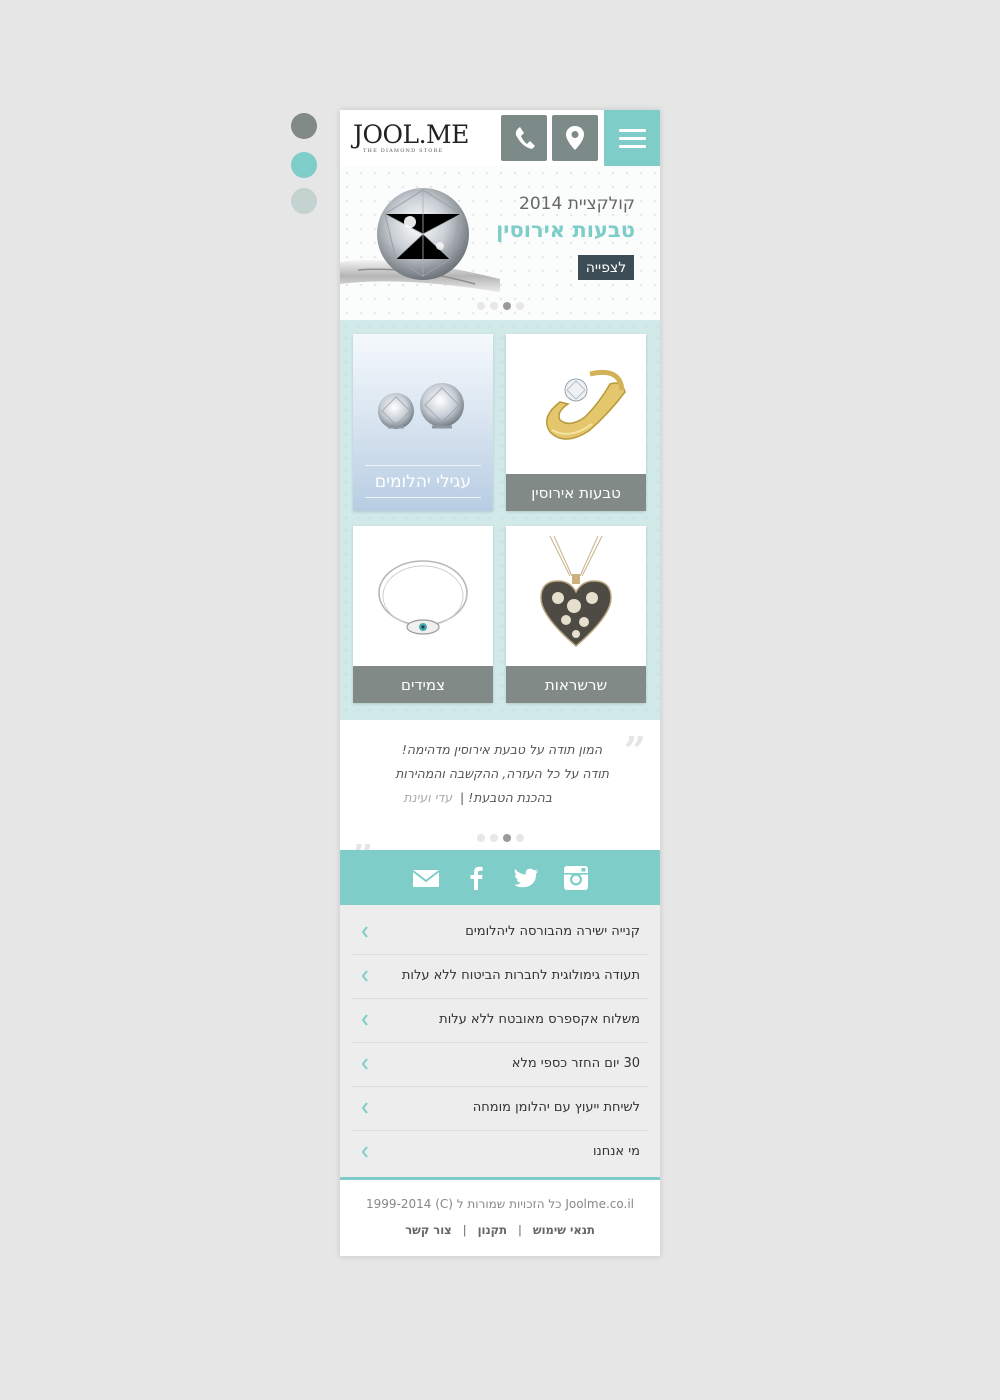  I want to click on instagram-icon, so click(576, 878).